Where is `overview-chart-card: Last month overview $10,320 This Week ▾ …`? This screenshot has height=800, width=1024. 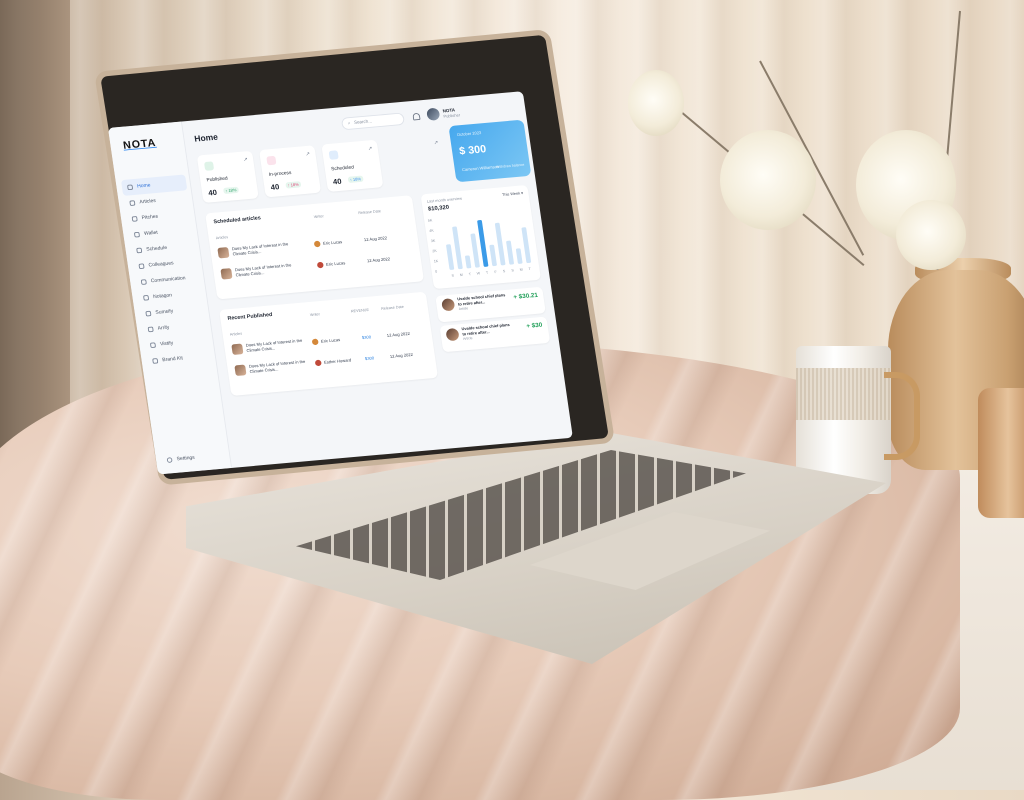
overview-chart-card: Last month overview $10,320 This Week ▾ … is located at coordinates (481, 237).